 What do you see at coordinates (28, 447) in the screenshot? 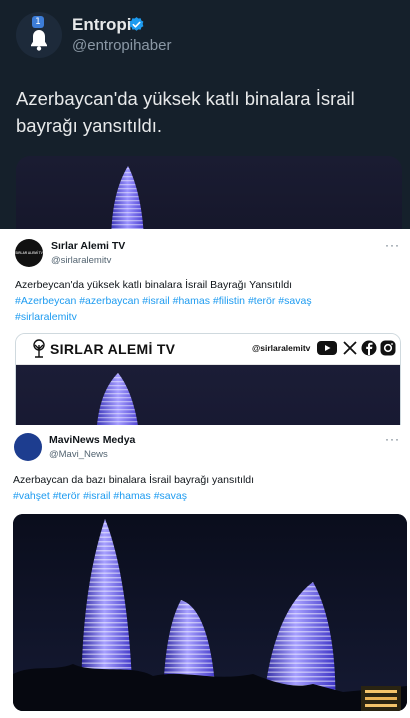
I see `avatar-mavinews` at bounding box center [28, 447].